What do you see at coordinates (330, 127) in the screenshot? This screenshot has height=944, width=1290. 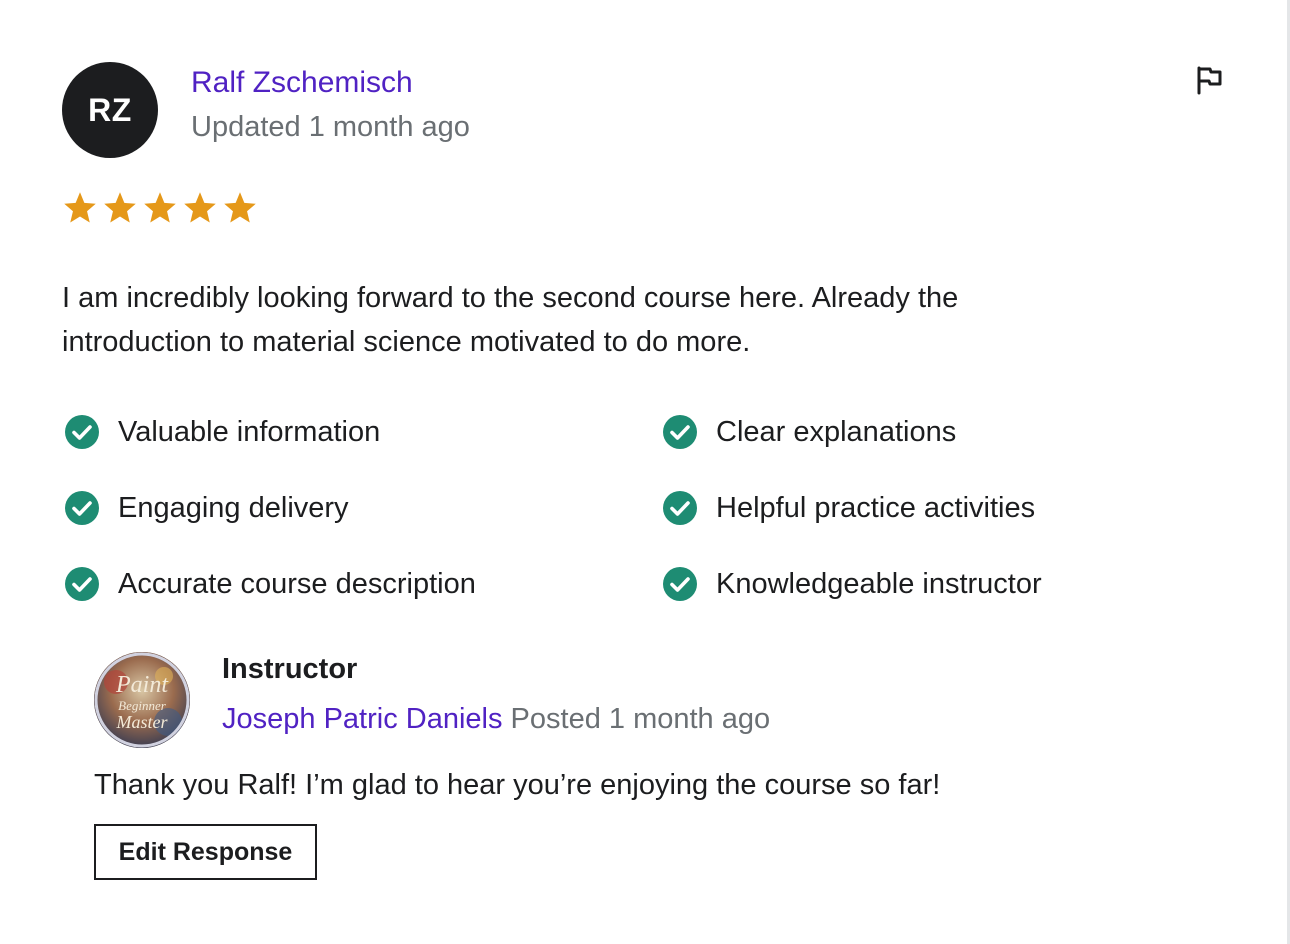 I see `review-updated-time: Updated 1 month ago` at bounding box center [330, 127].